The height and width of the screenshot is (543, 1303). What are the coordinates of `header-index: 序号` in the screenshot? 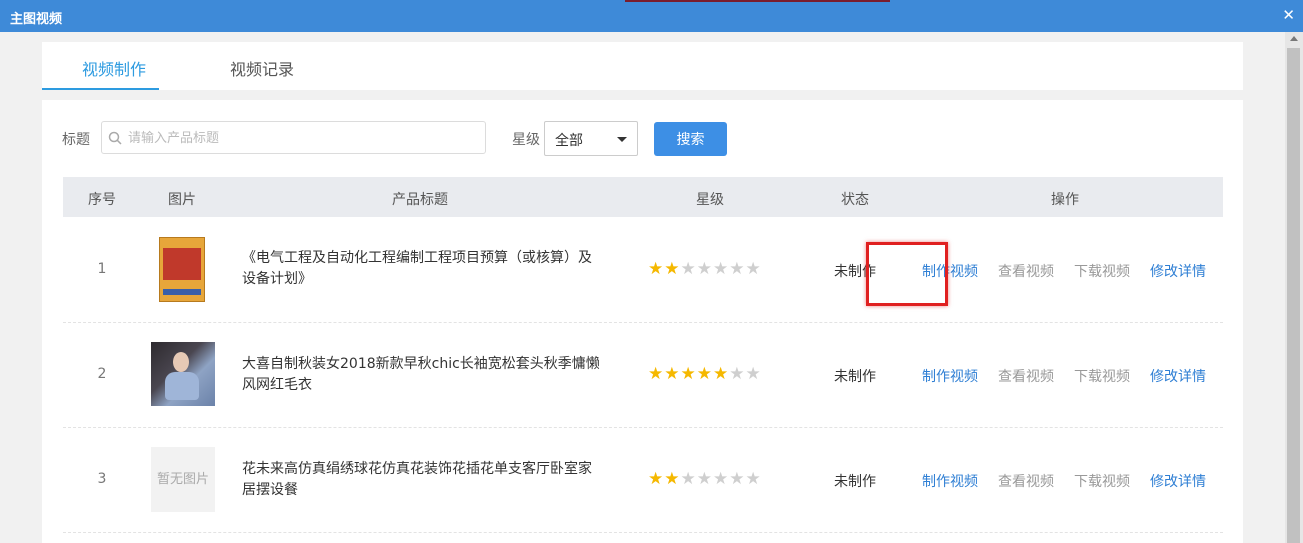 It's located at (102, 200).